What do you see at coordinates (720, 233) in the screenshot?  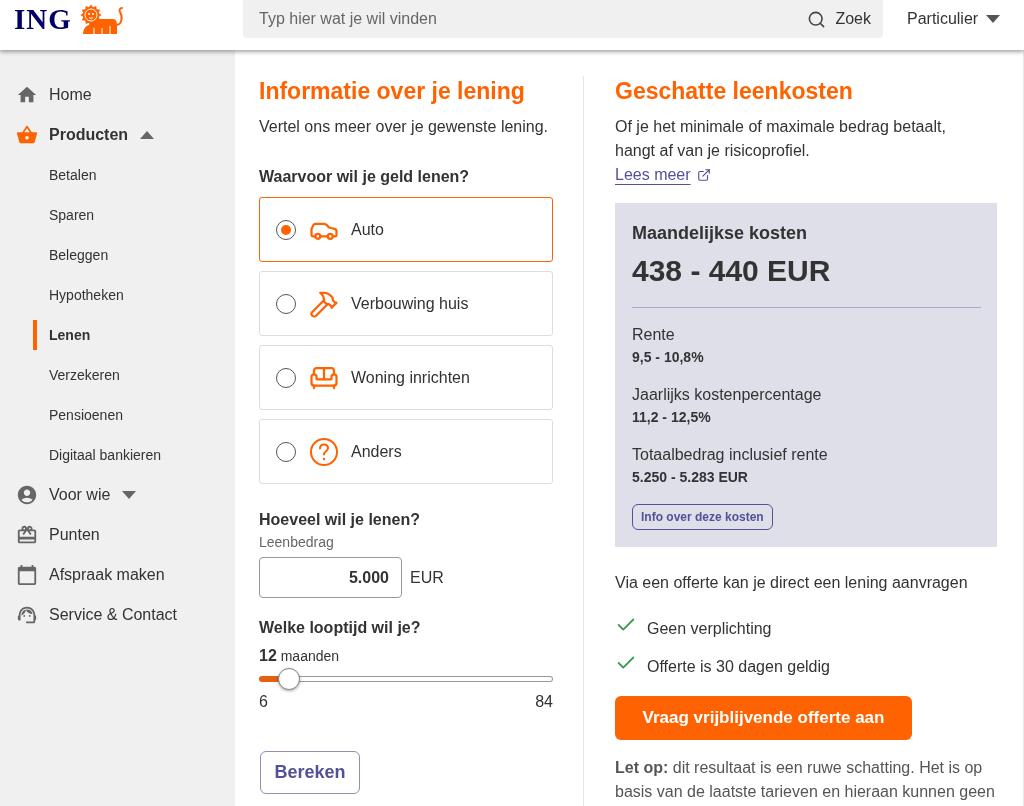 I see `panel-label: Maandelijkse kosten` at bounding box center [720, 233].